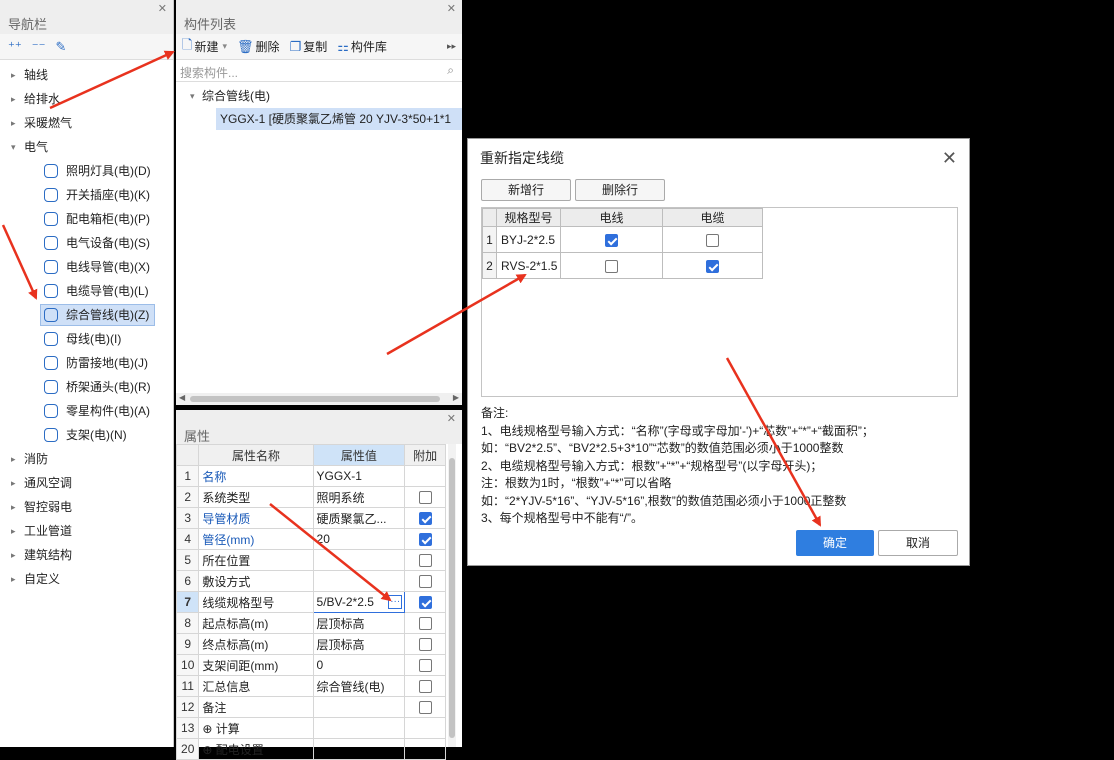 This screenshot has width=1114, height=760. Describe the element at coordinates (86, 123) in the screenshot. I see `nav-item: ▸ 采暖燃气` at that location.